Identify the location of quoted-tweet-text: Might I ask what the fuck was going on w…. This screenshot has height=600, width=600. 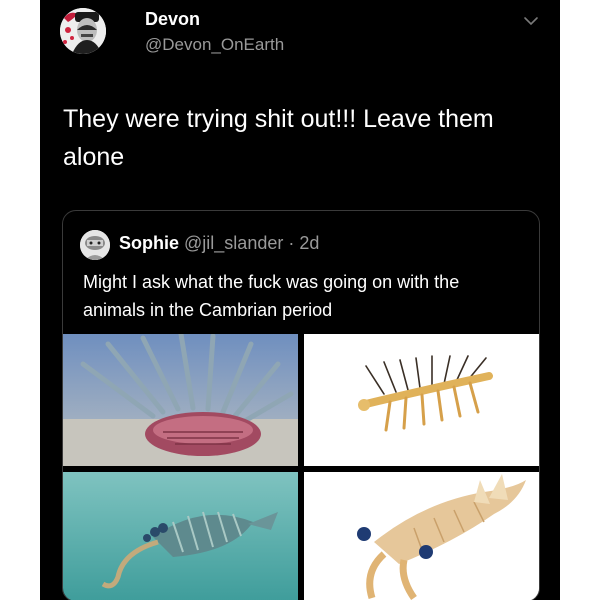
(271, 296).